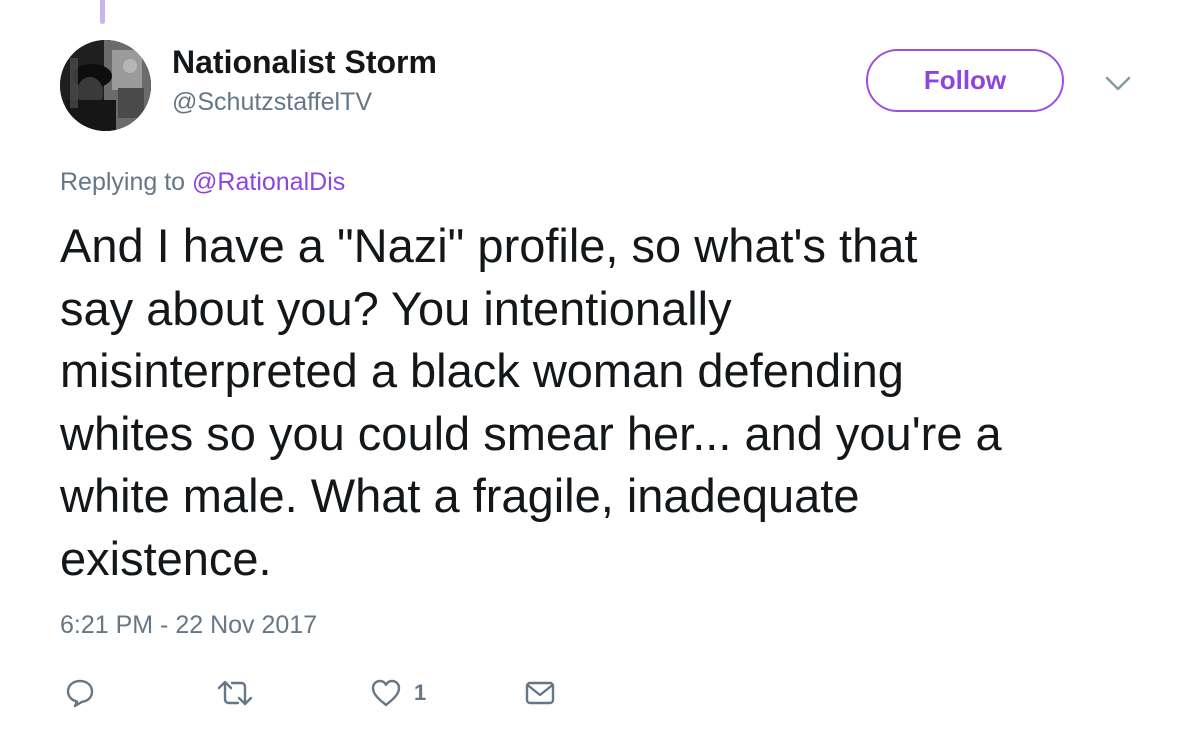 This screenshot has height=753, width=1200. Describe the element at coordinates (386, 693) in the screenshot. I see `heart-icon` at that location.